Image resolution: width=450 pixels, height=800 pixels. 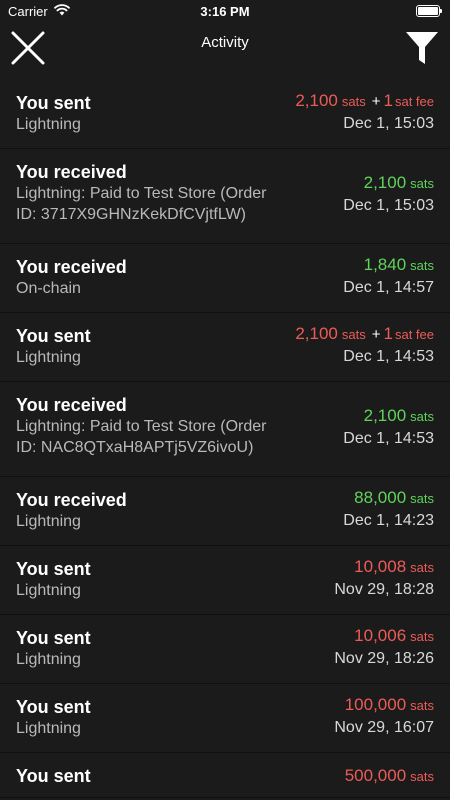 What do you see at coordinates (375, 704) in the screenshot?
I see `amount-value: 100,000` at bounding box center [375, 704].